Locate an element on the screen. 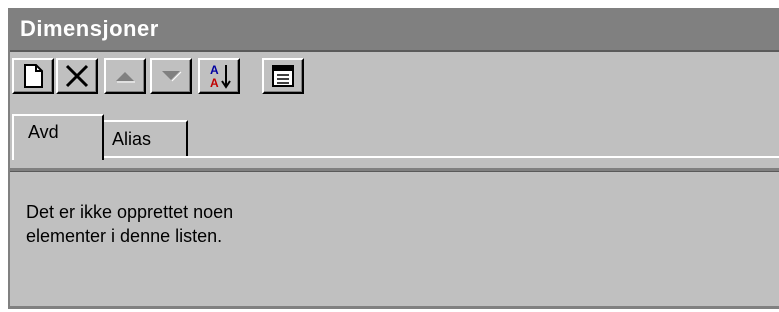 The image size is (779, 312). sort-az-icon: A A is located at coordinates (220, 76).